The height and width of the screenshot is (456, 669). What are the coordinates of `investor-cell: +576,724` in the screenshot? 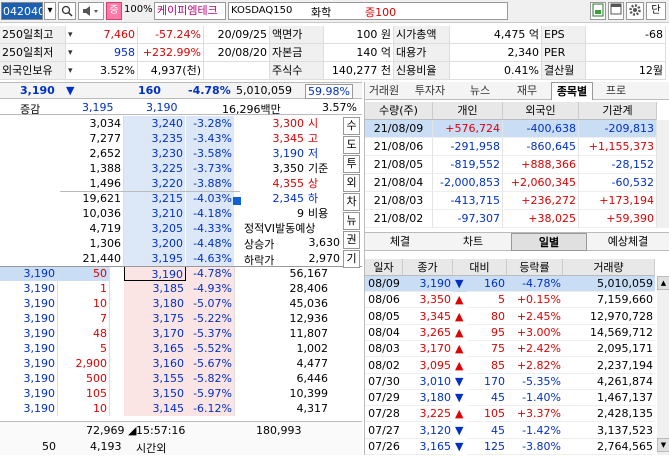 It's located at (468, 129).